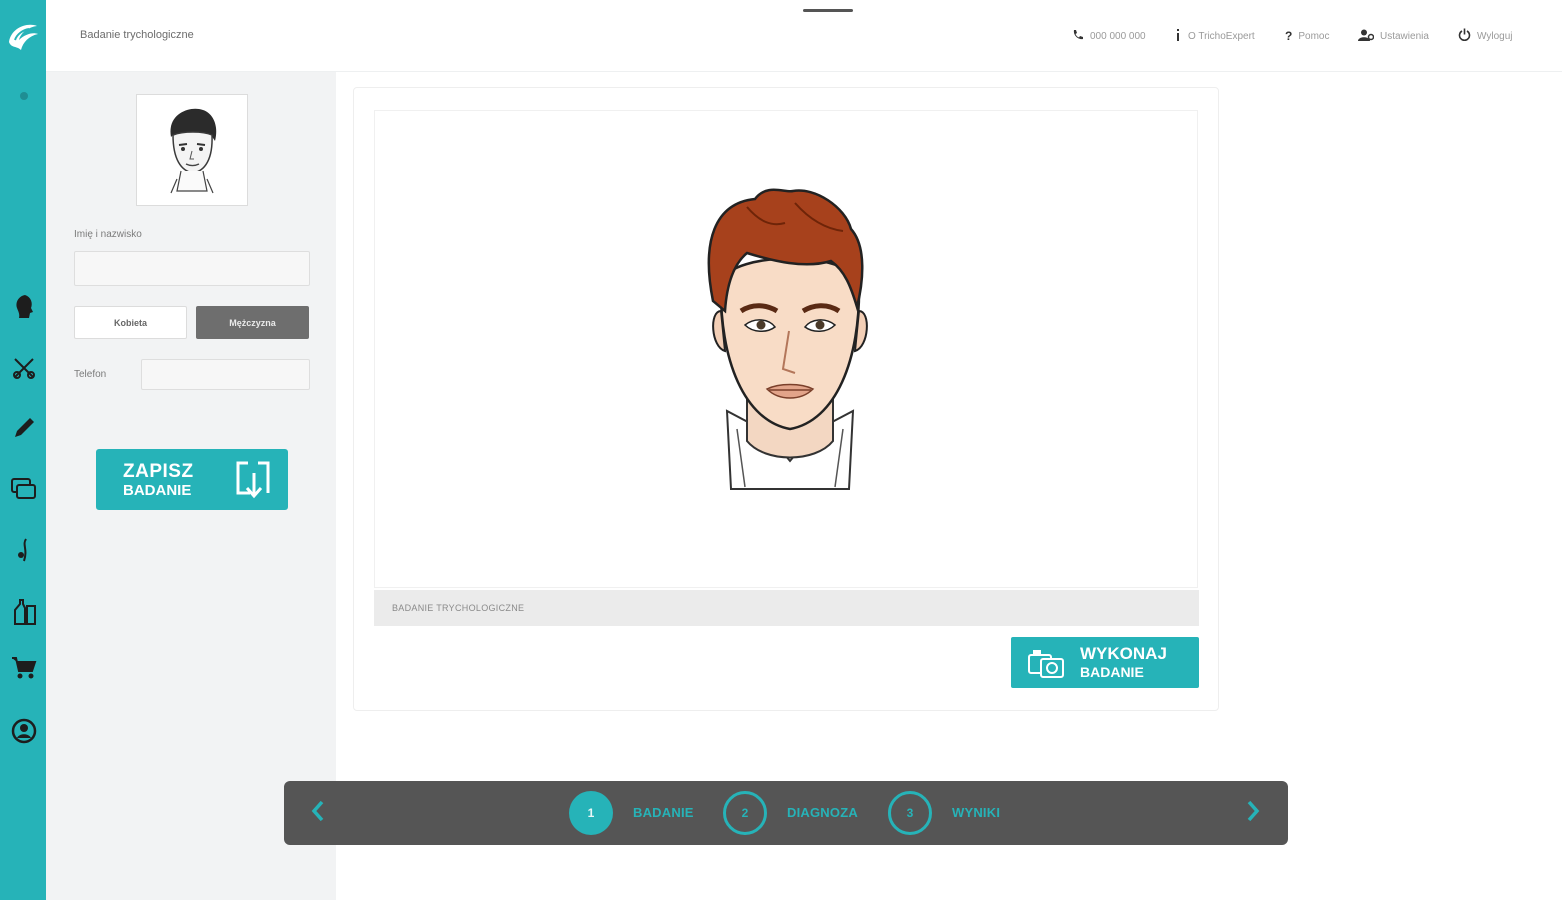 The image size is (1562, 900). What do you see at coordinates (130, 322) in the screenshot?
I see `gender-female-button: Kobieta` at bounding box center [130, 322].